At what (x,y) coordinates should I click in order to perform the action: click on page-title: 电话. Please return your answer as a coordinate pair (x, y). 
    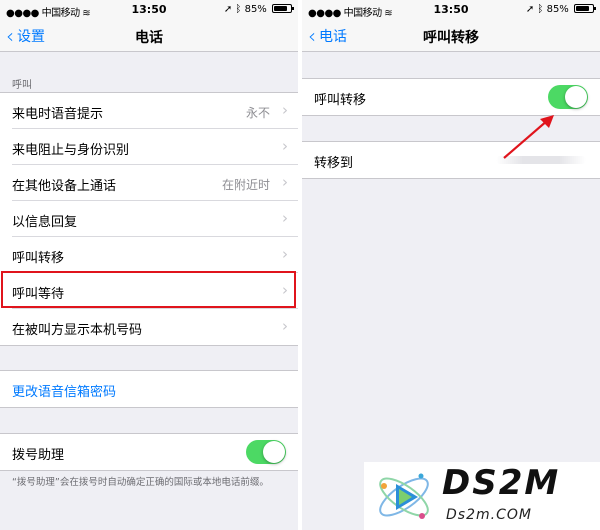
    Looking at the image, I should click on (149, 38).